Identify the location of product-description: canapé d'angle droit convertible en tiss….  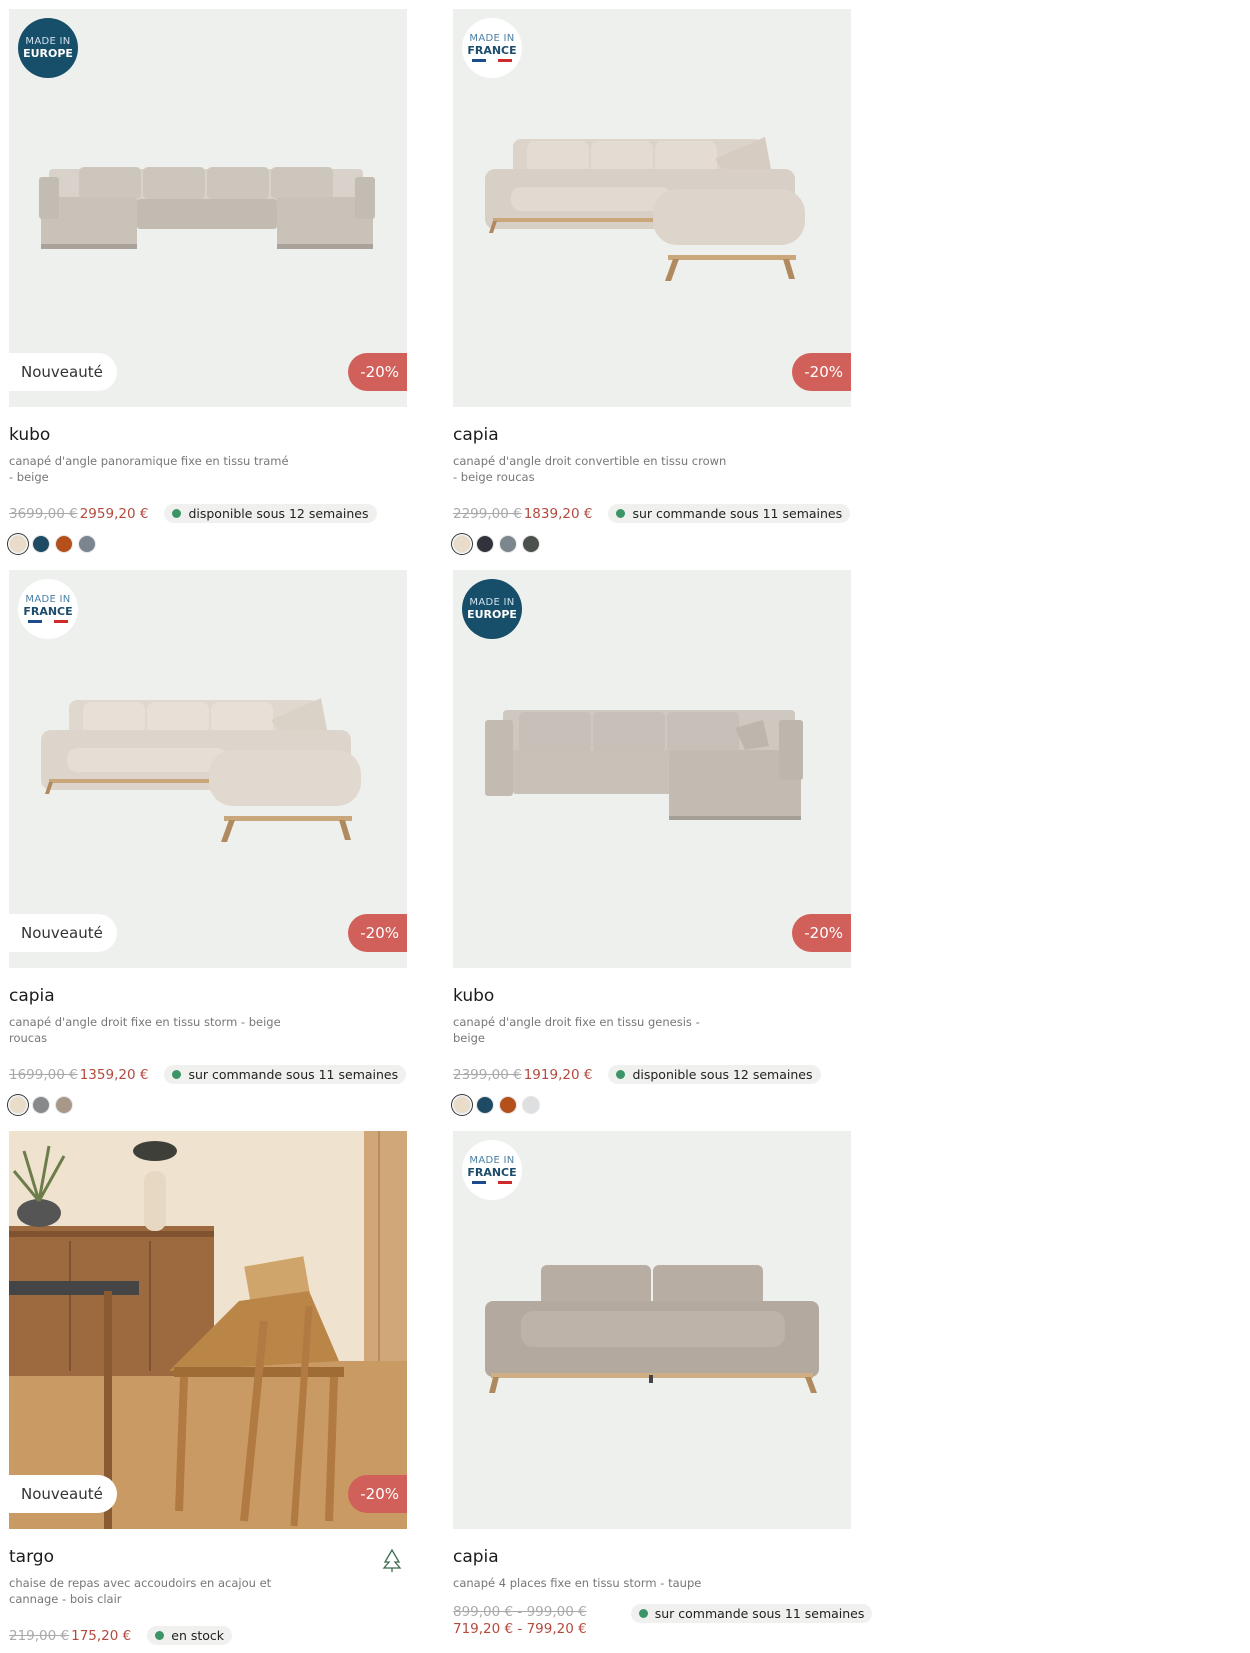
(593, 469).